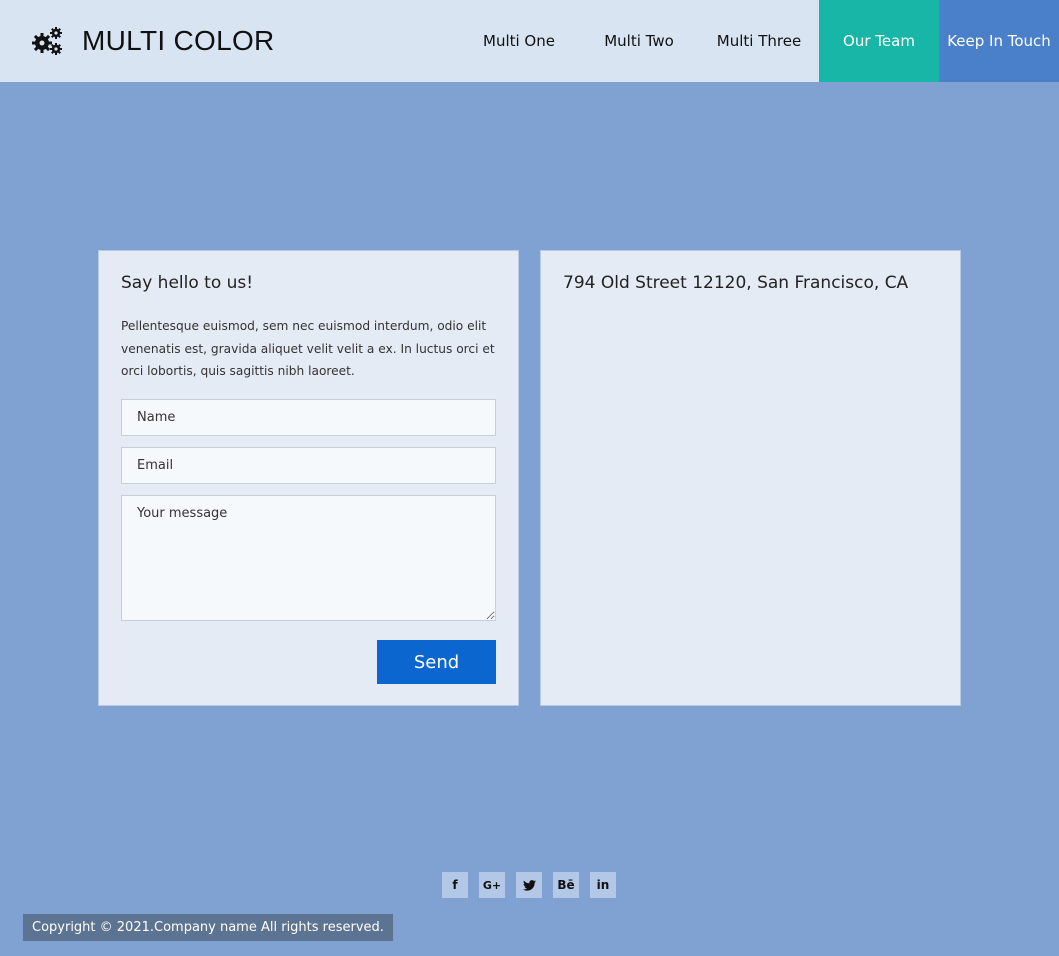 The height and width of the screenshot is (956, 1059). Describe the element at coordinates (736, 283) in the screenshot. I see `address-text: 794 Old Street 12120, San Francisco, CA` at that location.